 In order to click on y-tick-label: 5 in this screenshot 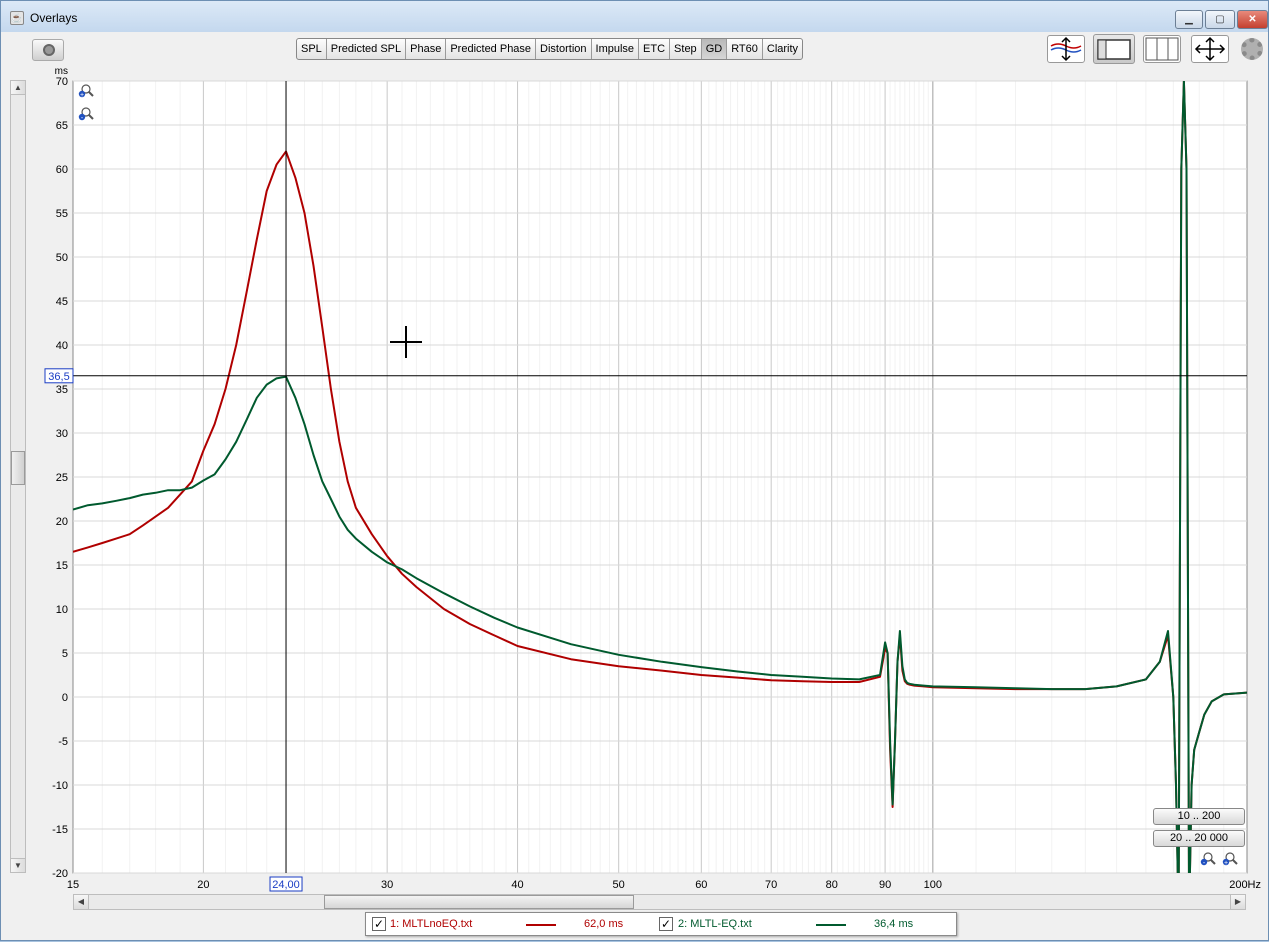, I will do `click(65, 654)`.